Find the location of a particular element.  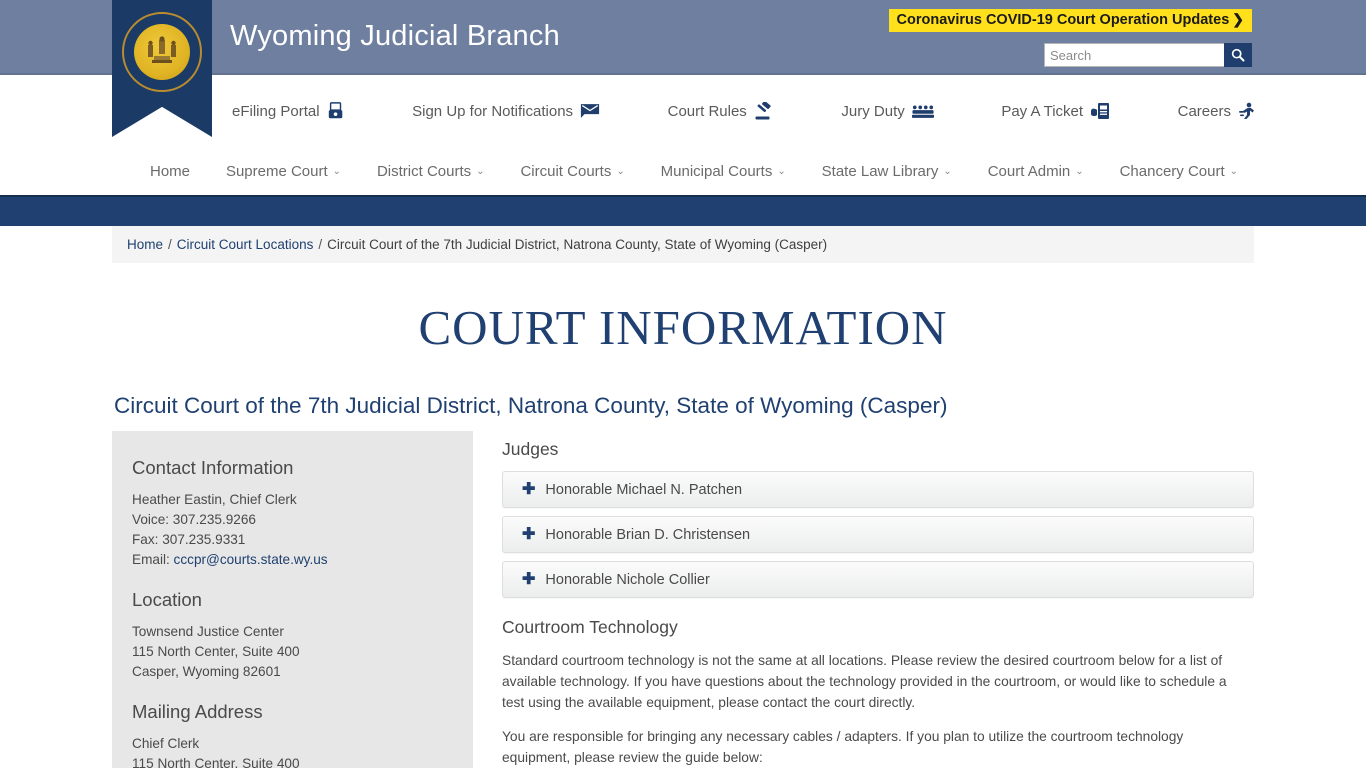

search-input is located at coordinates (1134, 55).